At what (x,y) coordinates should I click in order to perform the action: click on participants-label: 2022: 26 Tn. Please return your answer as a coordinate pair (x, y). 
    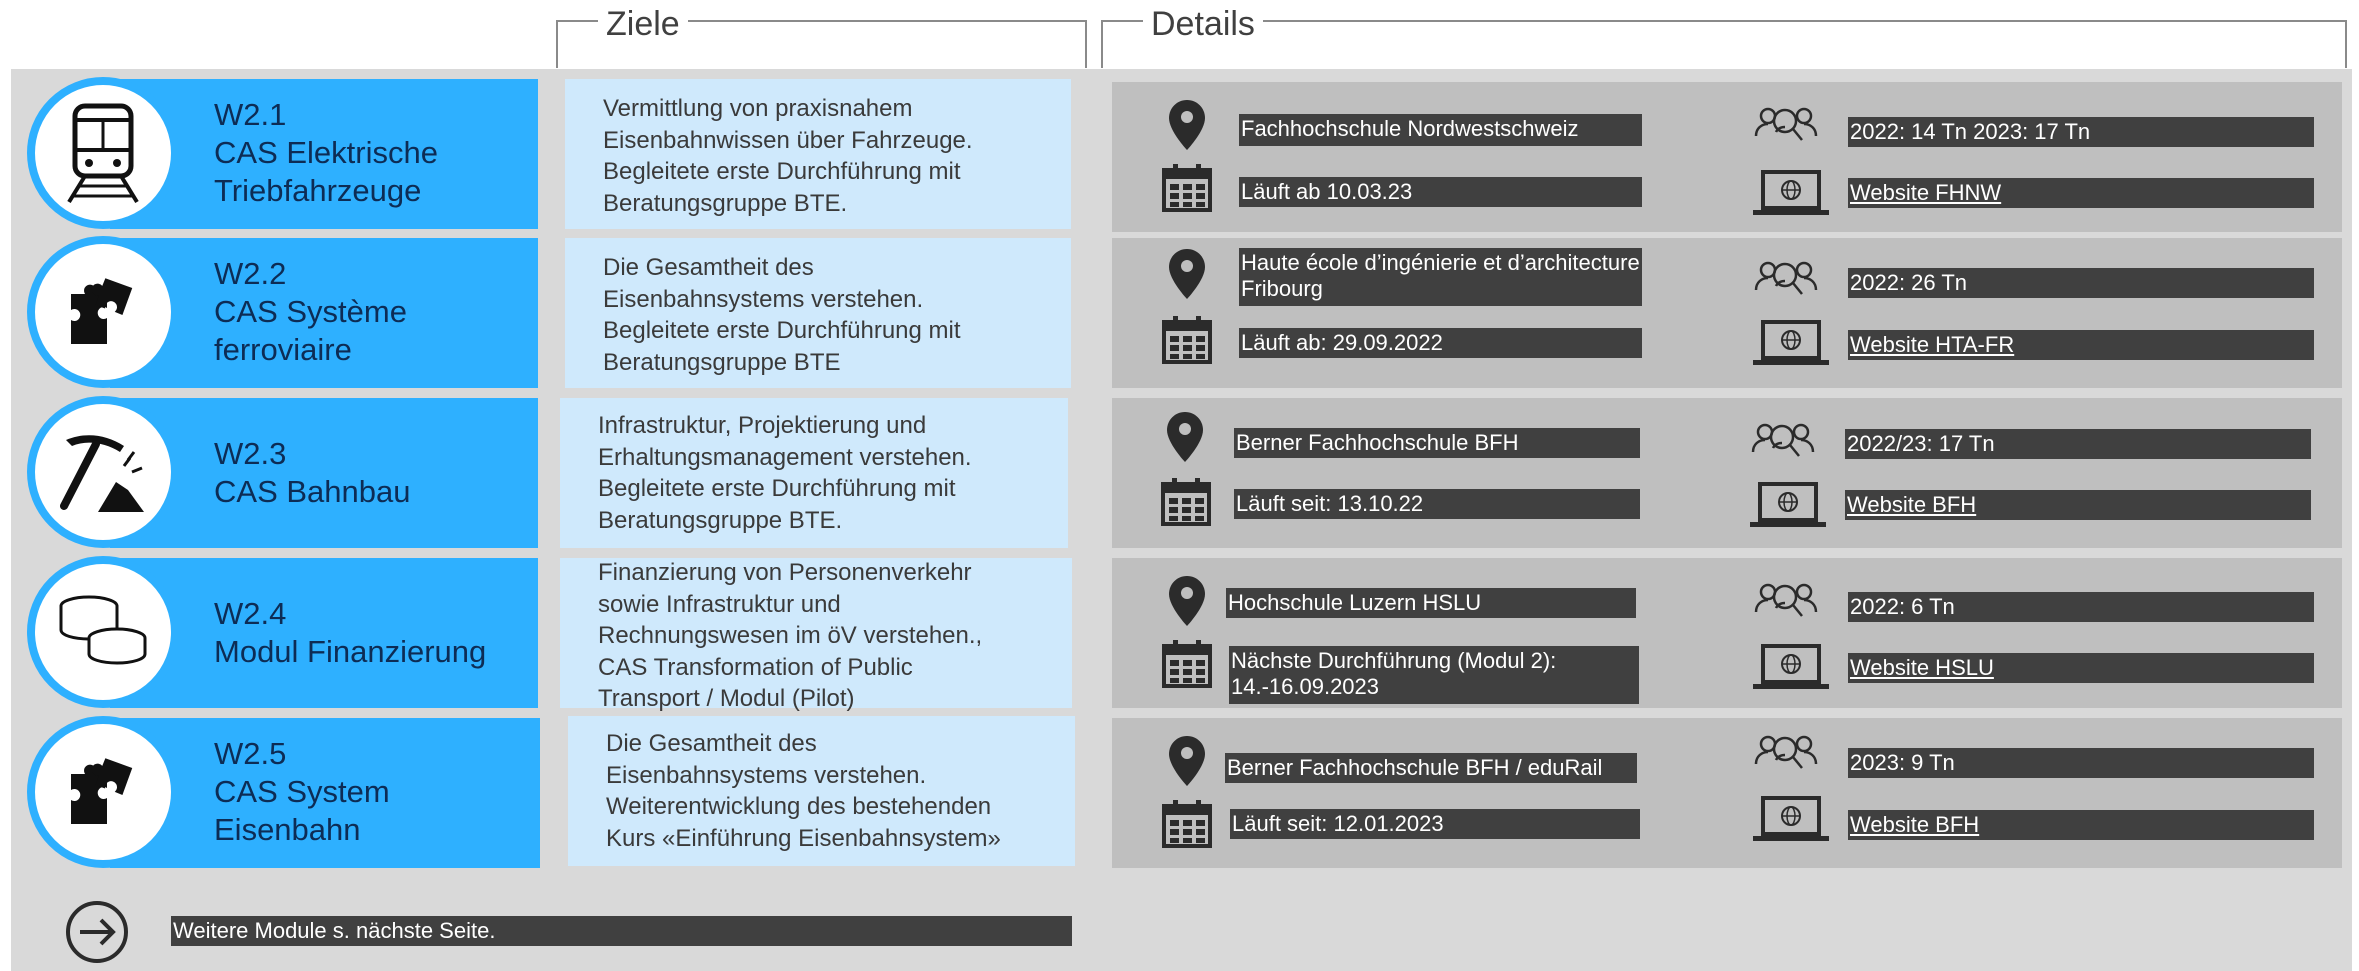
    Looking at the image, I should click on (2081, 283).